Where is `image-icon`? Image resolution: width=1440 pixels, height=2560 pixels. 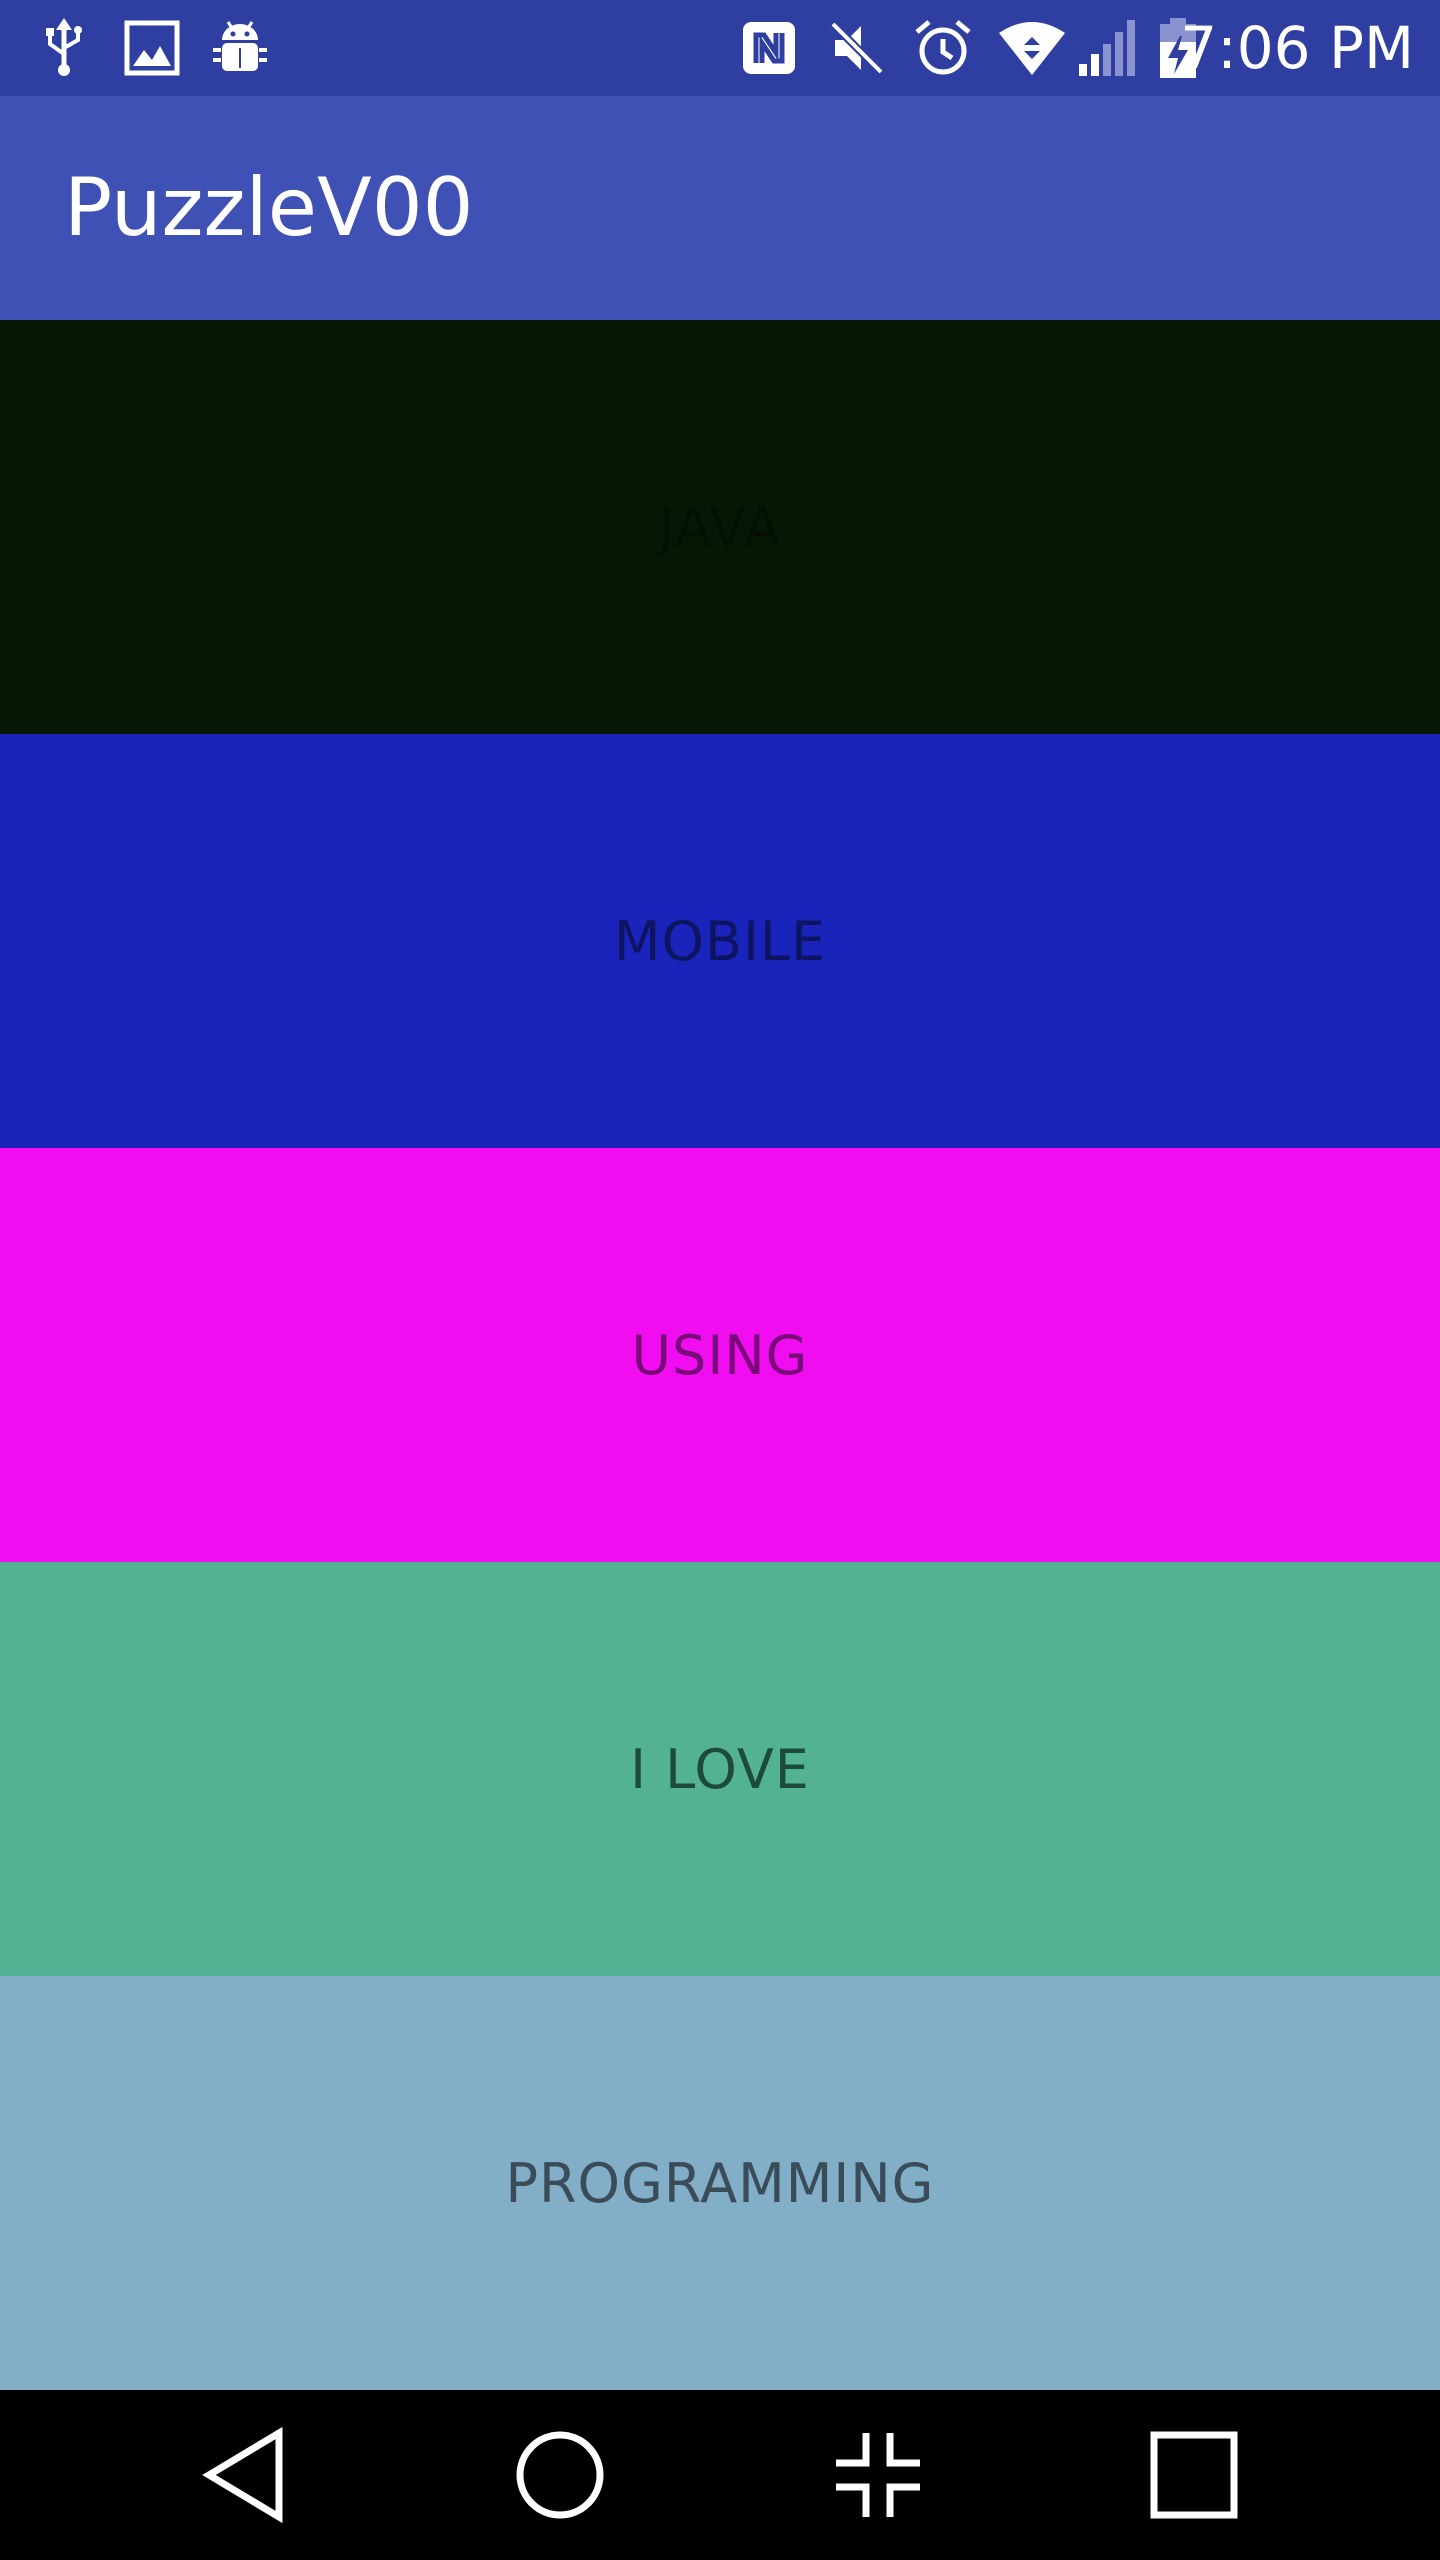 image-icon is located at coordinates (152, 48).